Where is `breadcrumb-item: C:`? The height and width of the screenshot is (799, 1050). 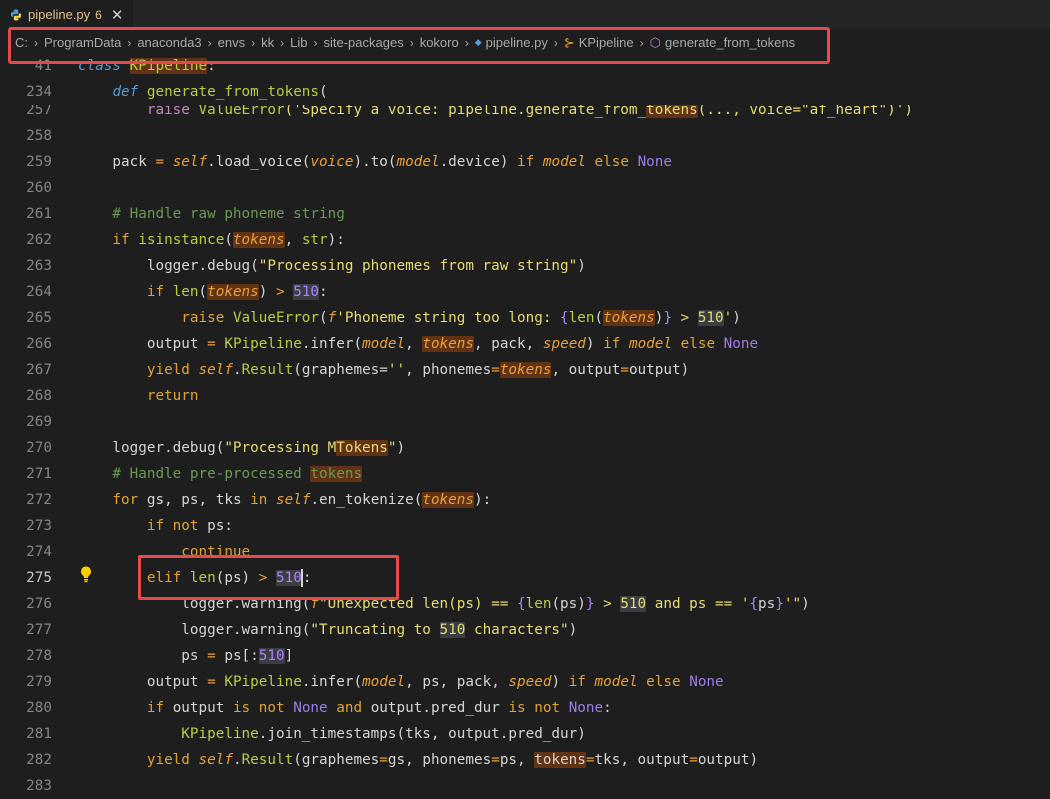 breadcrumb-item: C: is located at coordinates (21, 42).